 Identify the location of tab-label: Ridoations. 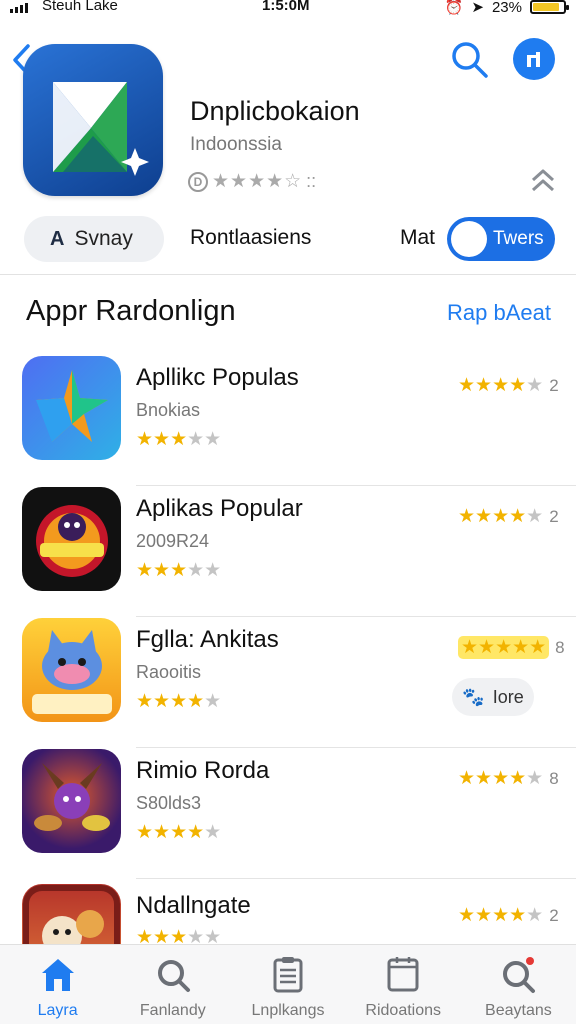
(403, 1010).